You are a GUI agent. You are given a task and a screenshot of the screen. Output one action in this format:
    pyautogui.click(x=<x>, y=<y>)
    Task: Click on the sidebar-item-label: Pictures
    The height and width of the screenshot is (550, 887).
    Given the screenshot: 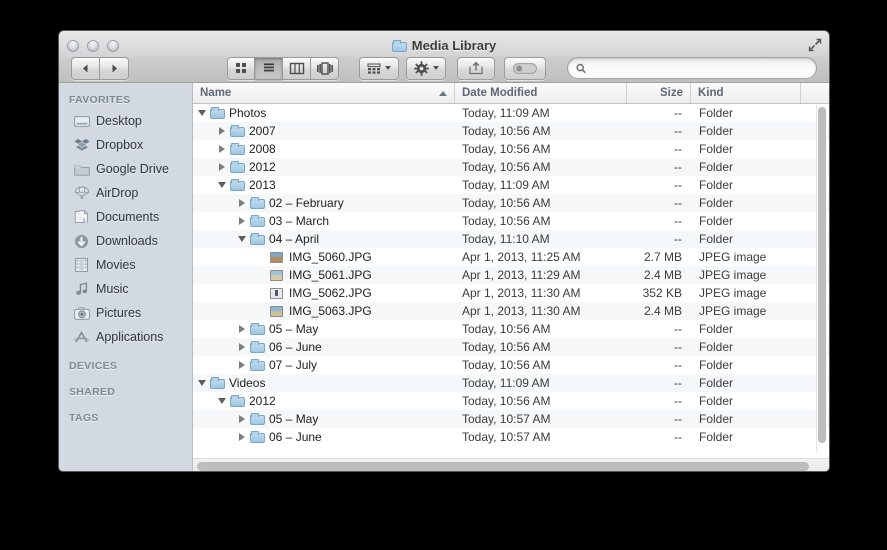 What is the action you would take?
    pyautogui.click(x=119, y=313)
    